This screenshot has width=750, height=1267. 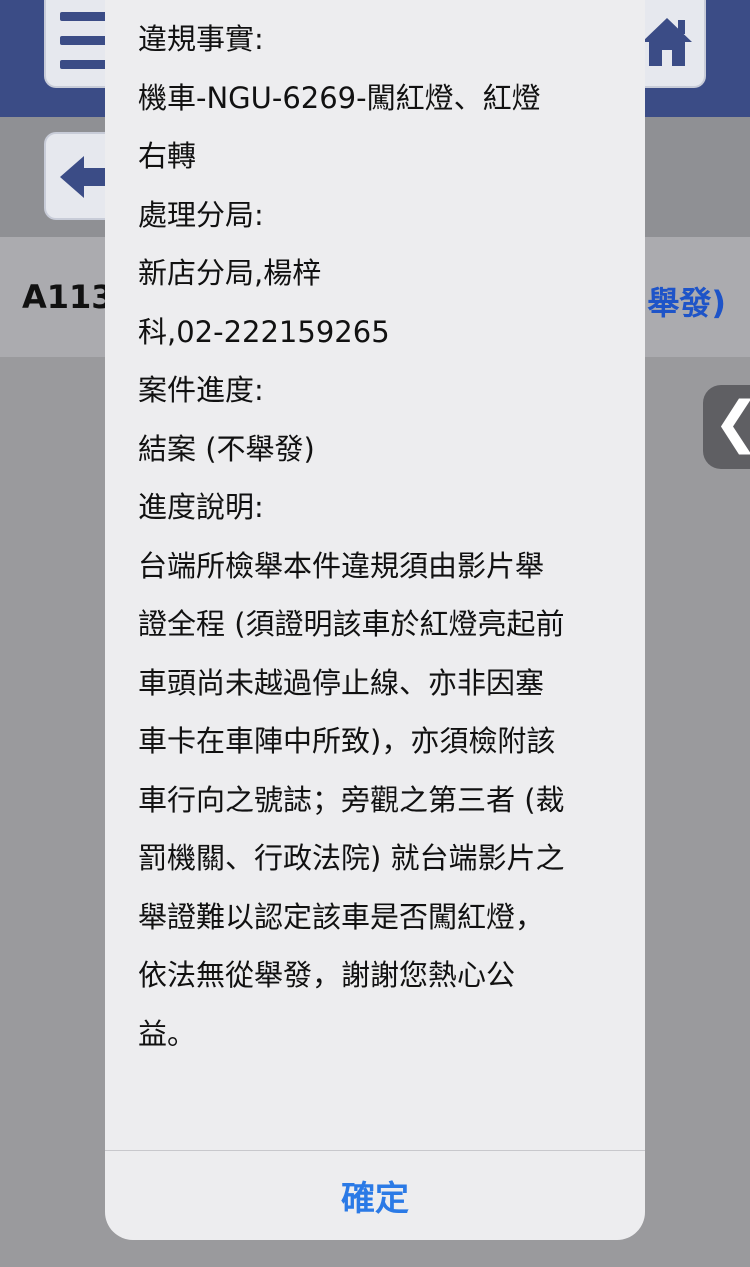 What do you see at coordinates (167, 1033) in the screenshot?
I see `alert-line: 益。` at bounding box center [167, 1033].